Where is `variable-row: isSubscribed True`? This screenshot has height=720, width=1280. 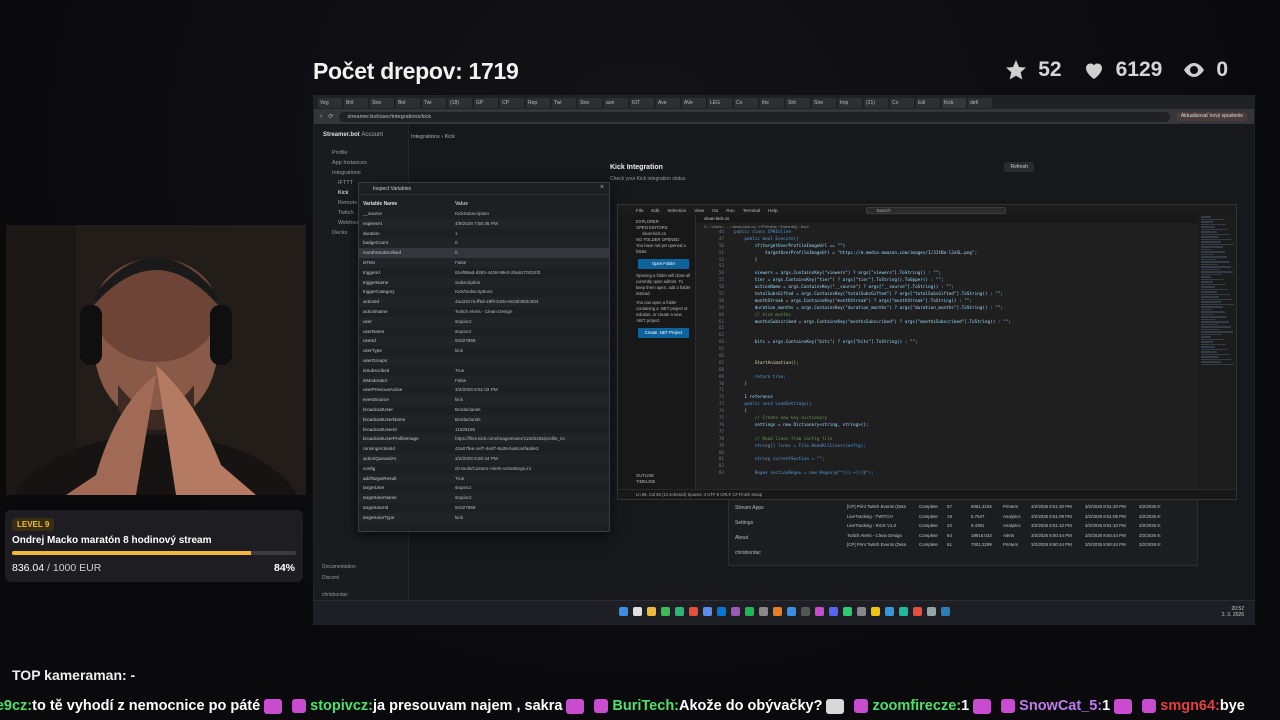
variable-row: isSubscribed True is located at coordinates (484, 371).